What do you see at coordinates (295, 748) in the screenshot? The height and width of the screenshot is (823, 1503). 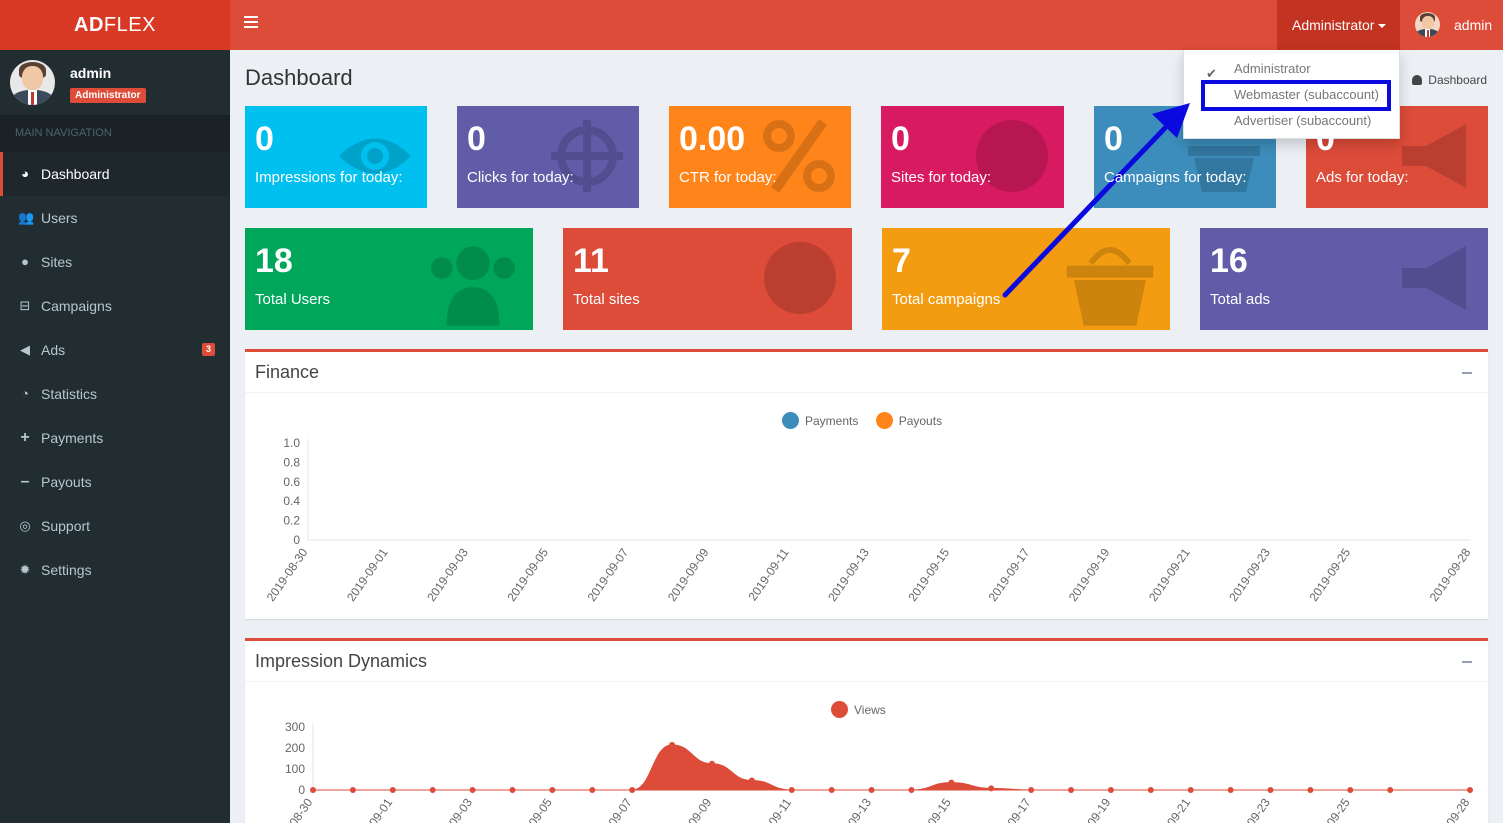 I see `y-tick-label: 200` at bounding box center [295, 748].